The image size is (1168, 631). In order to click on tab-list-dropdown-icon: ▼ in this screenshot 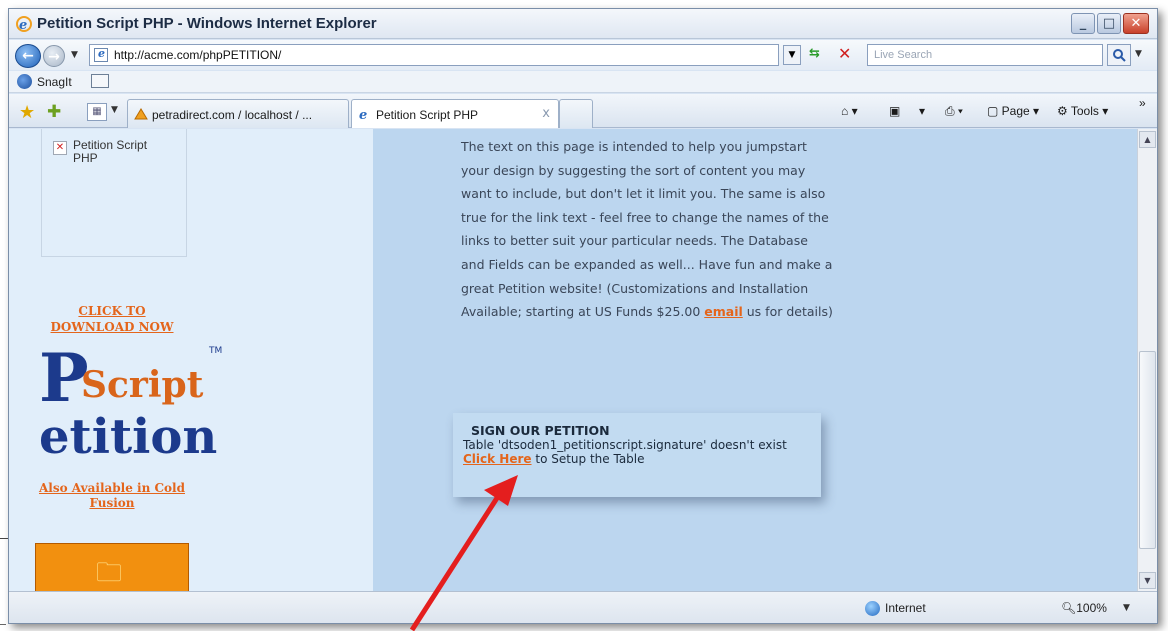, I will do `click(114, 110)`.